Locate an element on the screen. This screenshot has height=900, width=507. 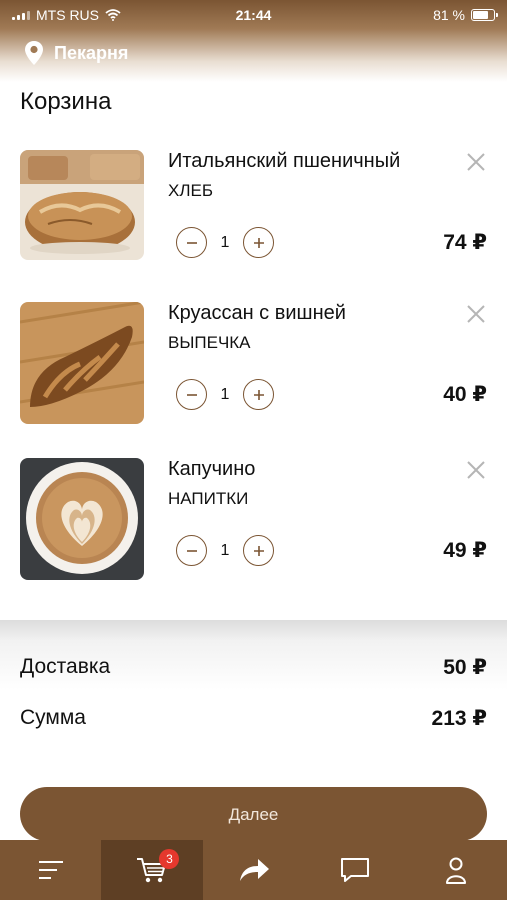
delivery-label: Доставка is located at coordinates (65, 666).